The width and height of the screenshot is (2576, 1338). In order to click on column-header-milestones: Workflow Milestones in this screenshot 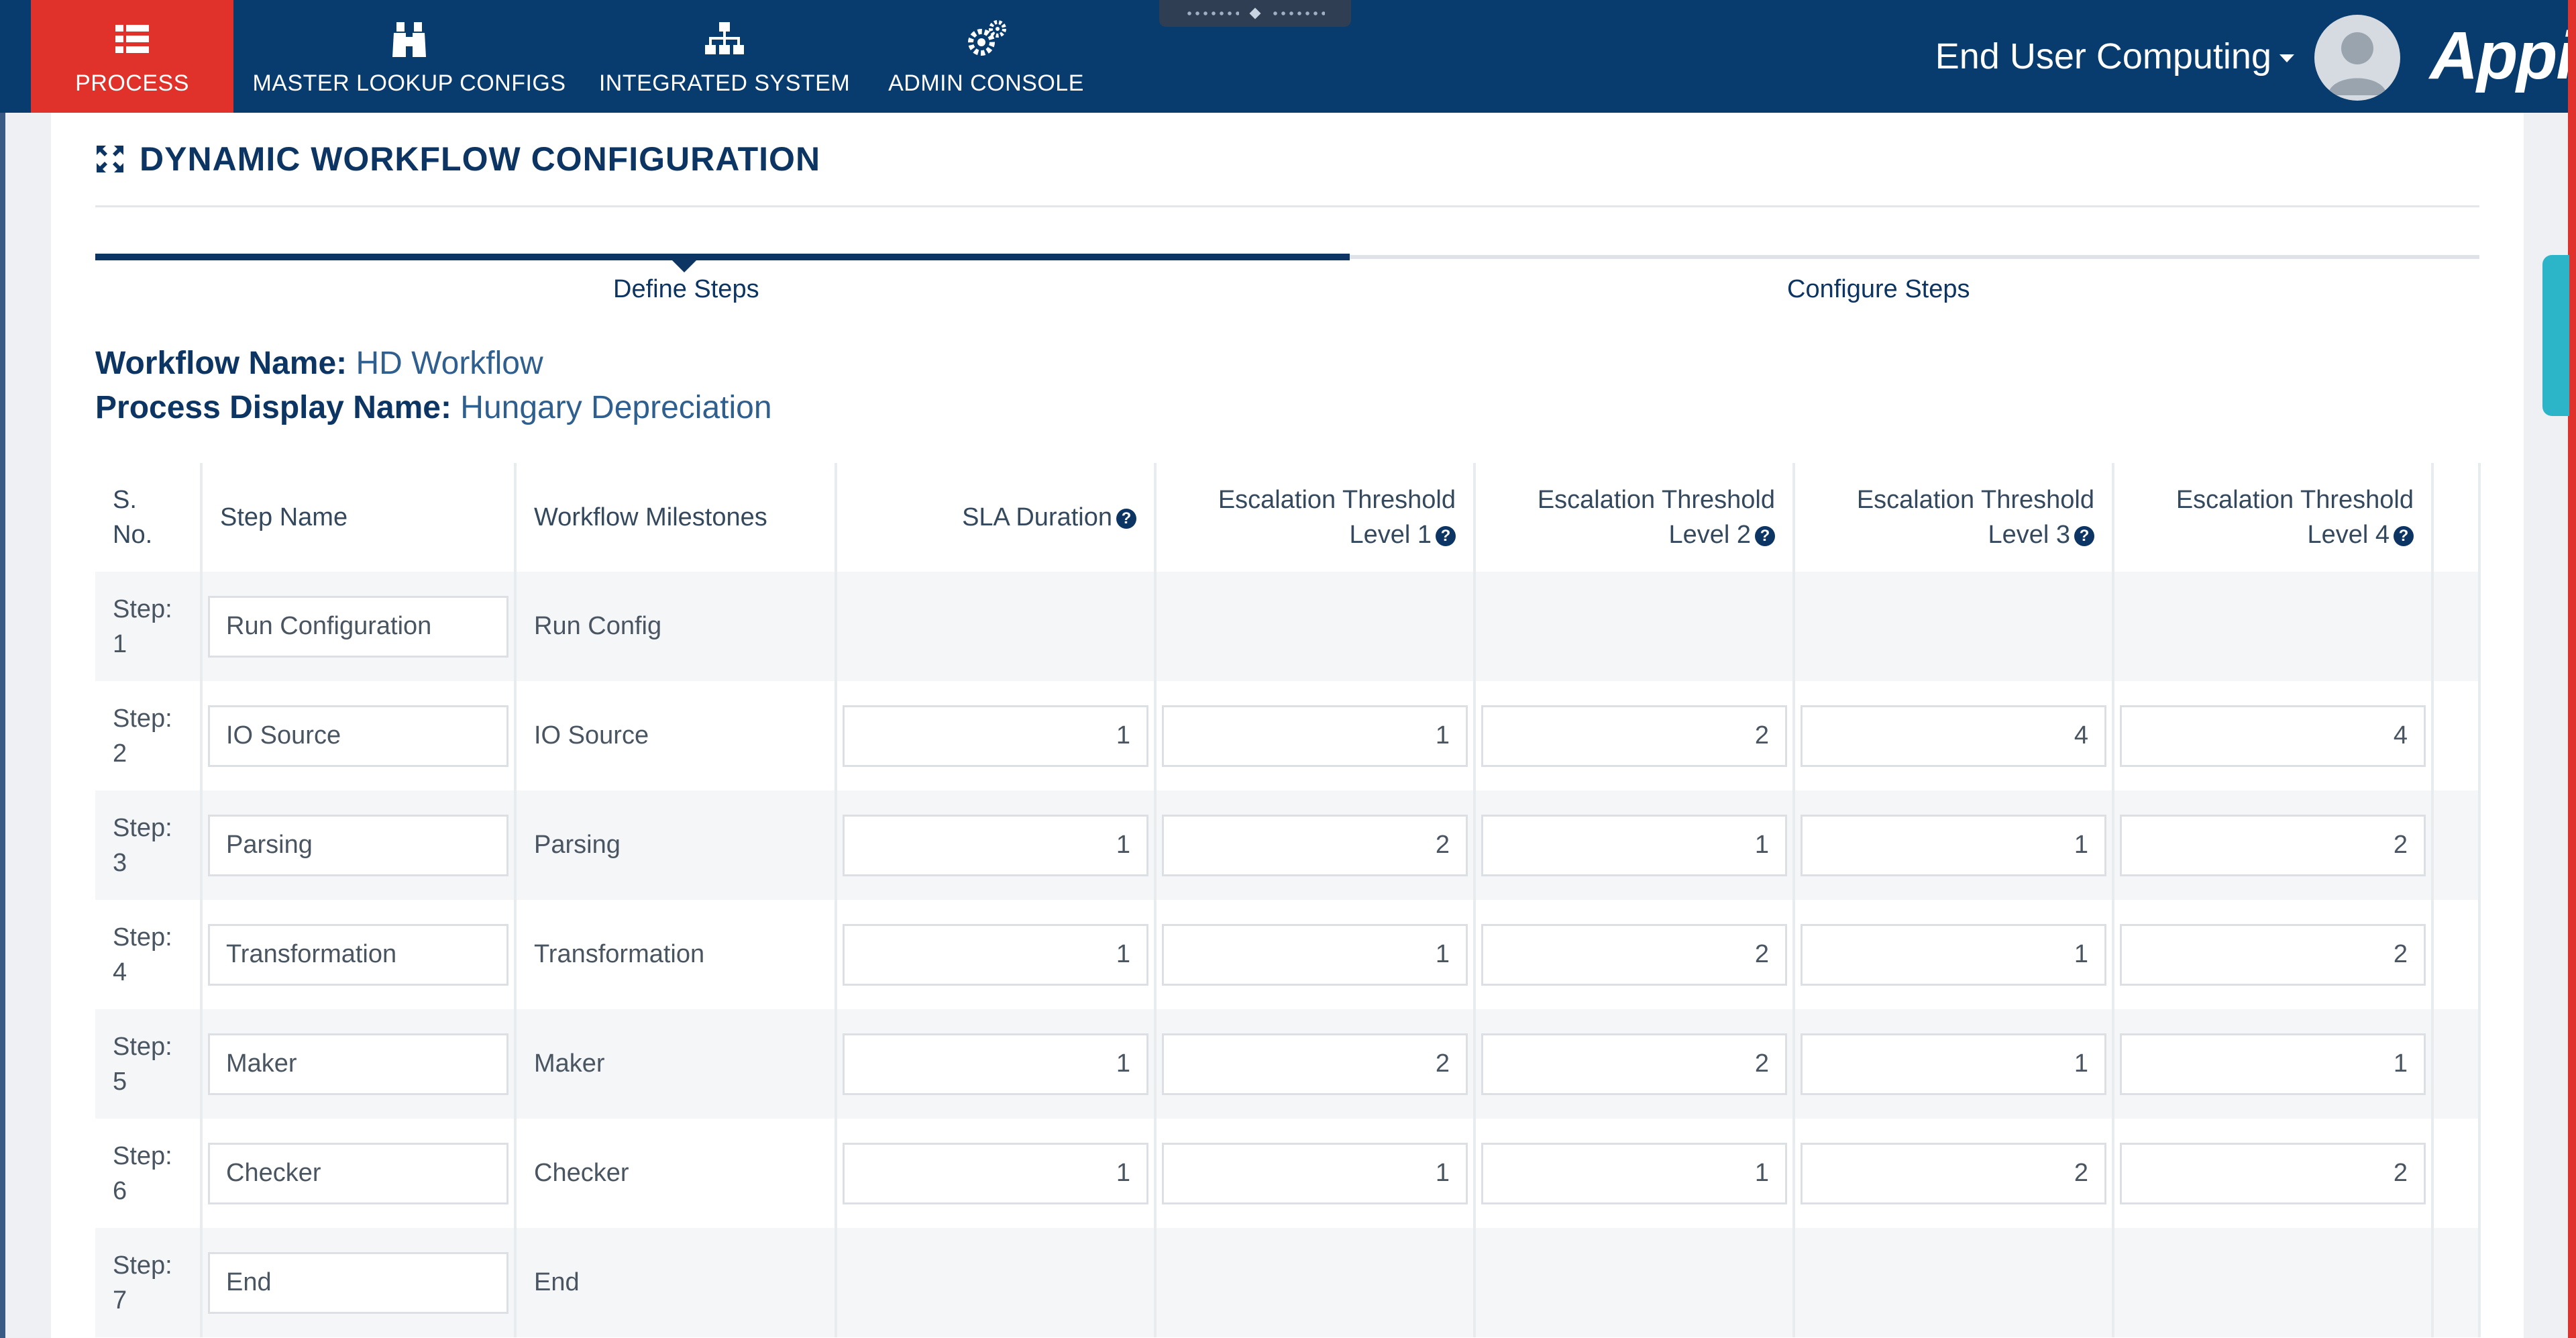, I will do `click(676, 517)`.